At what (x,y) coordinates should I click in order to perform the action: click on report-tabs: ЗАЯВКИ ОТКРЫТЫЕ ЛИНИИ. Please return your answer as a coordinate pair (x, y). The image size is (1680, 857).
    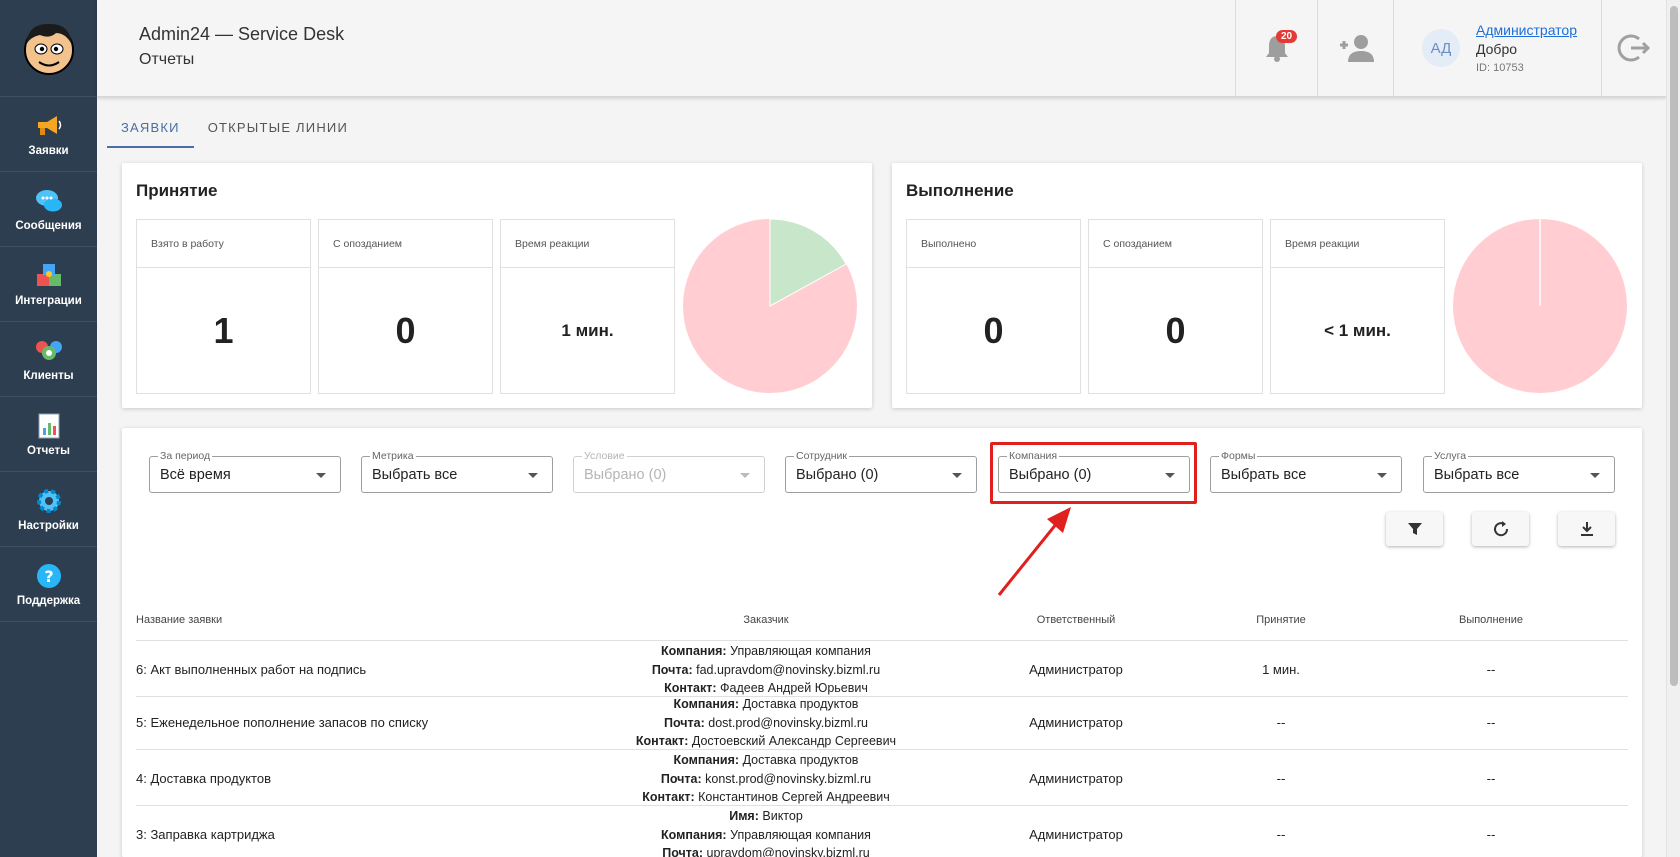
    Looking at the image, I should click on (234, 128).